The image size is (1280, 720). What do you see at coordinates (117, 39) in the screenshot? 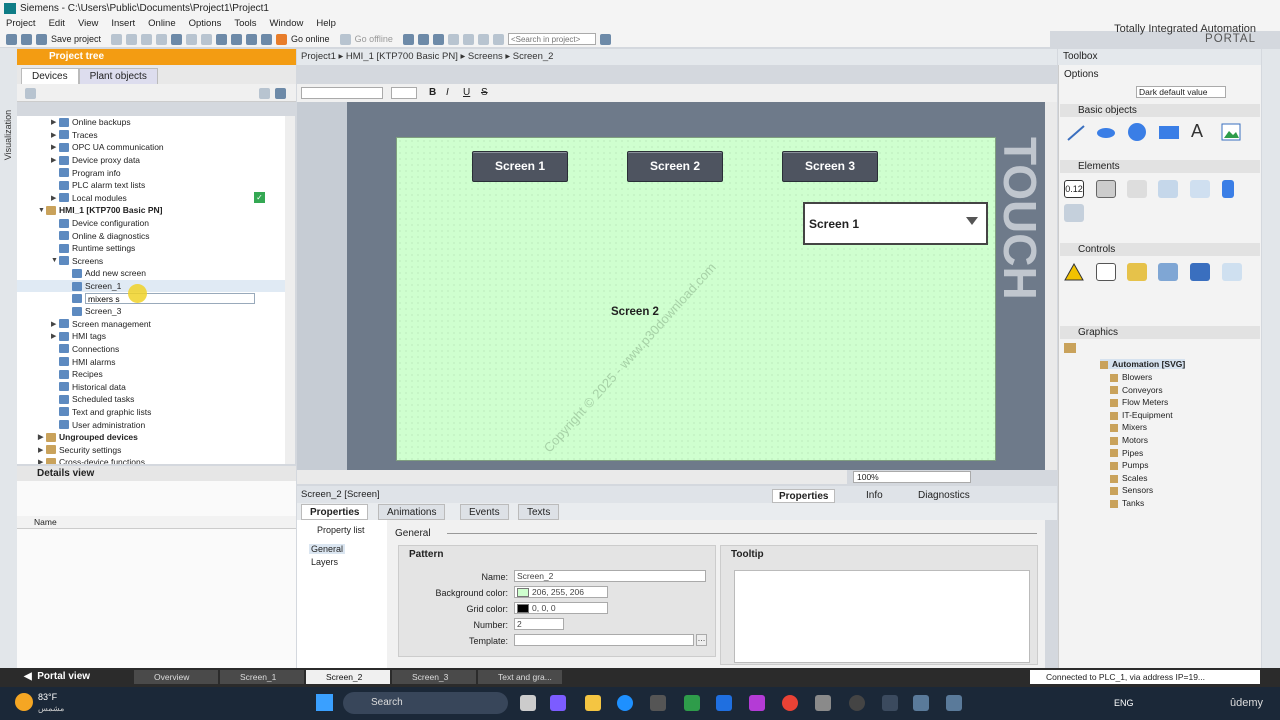
I see `print-icon` at bounding box center [117, 39].